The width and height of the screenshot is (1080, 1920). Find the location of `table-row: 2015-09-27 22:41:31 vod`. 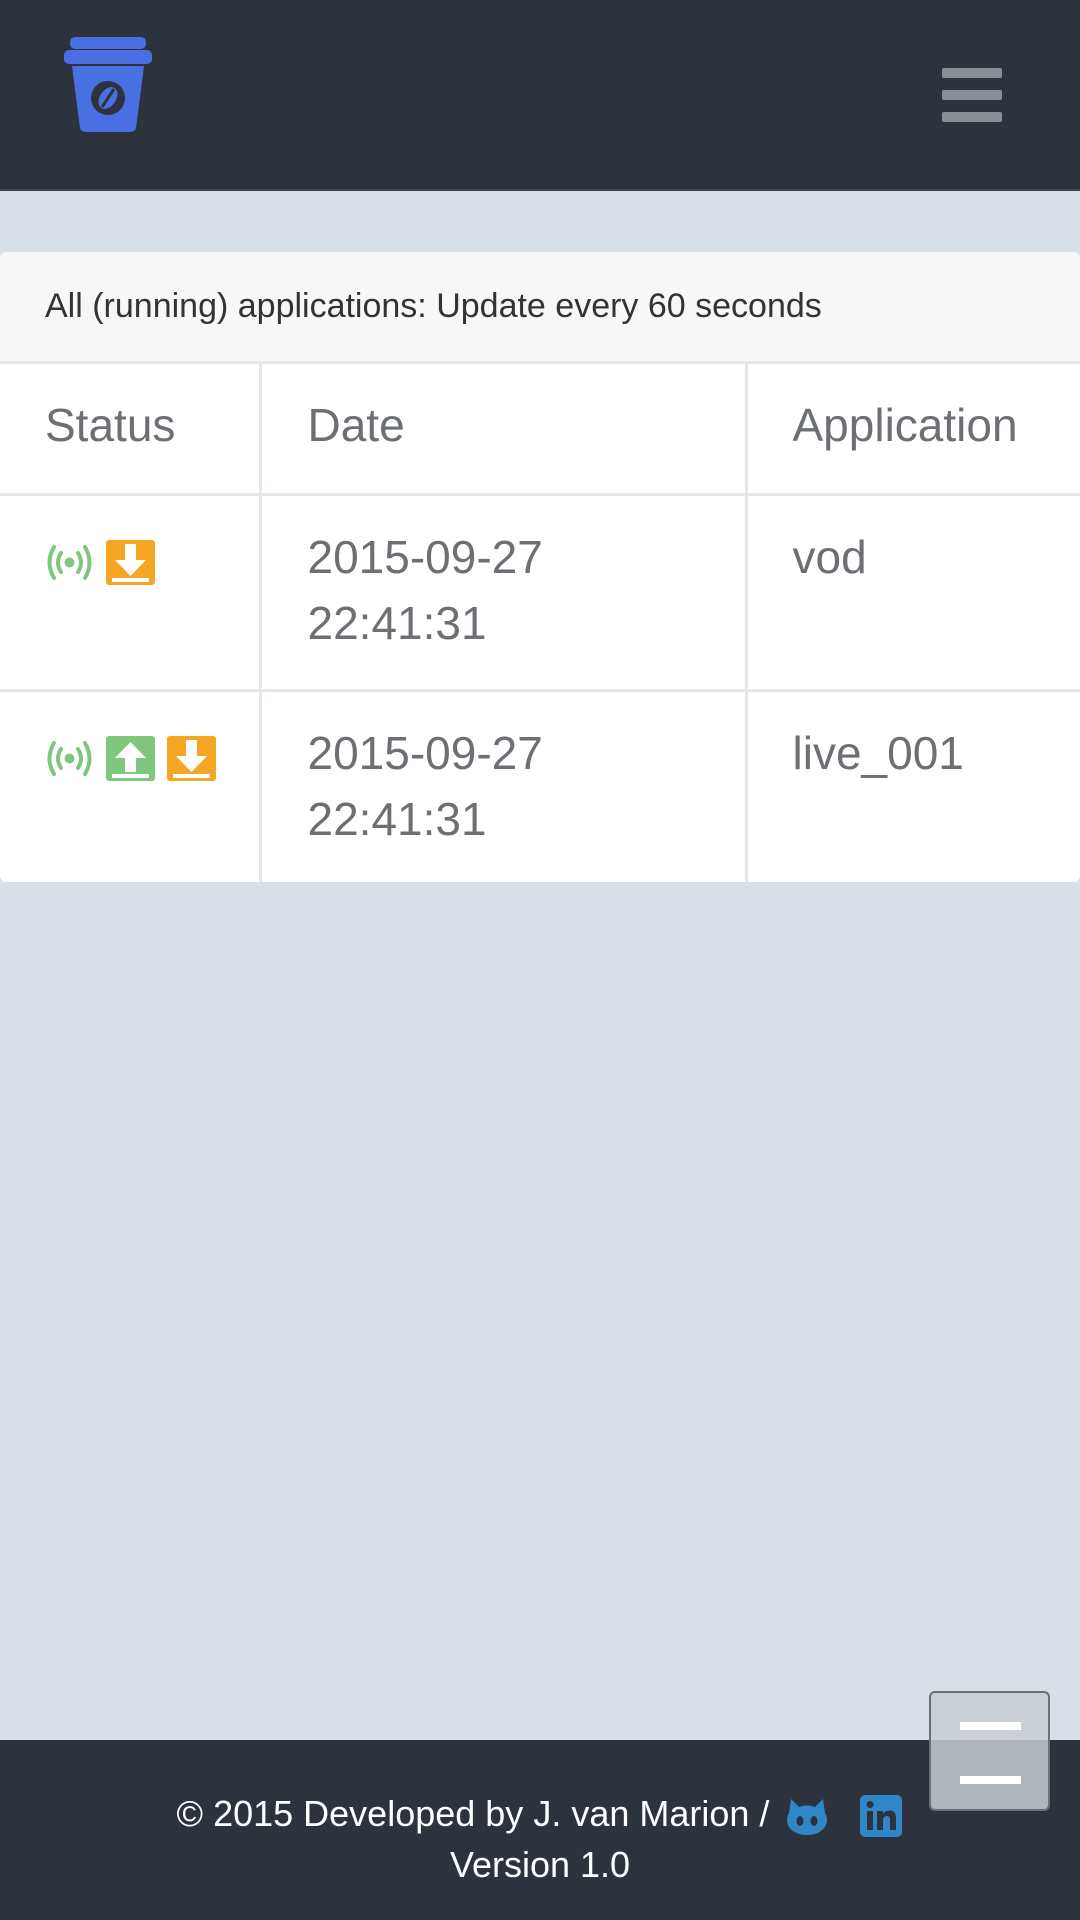

table-row: 2015-09-27 22:41:31 vod is located at coordinates (540, 593).